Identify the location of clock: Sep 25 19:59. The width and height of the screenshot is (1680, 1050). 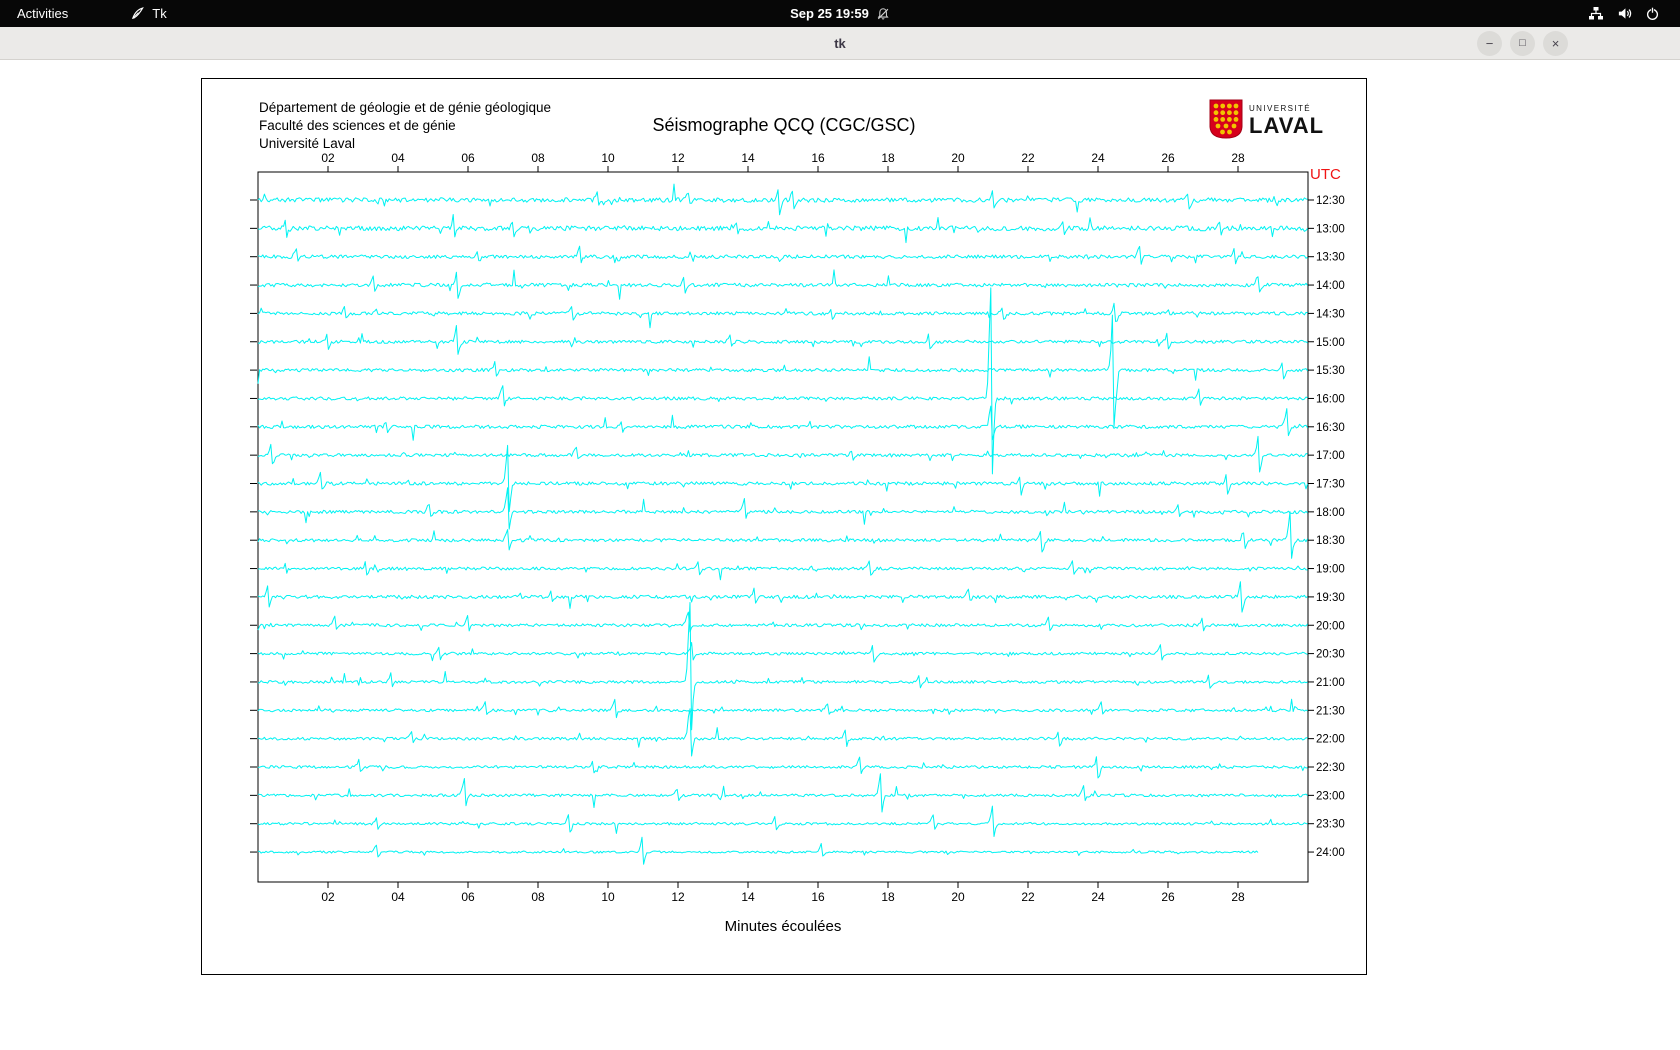
(840, 13).